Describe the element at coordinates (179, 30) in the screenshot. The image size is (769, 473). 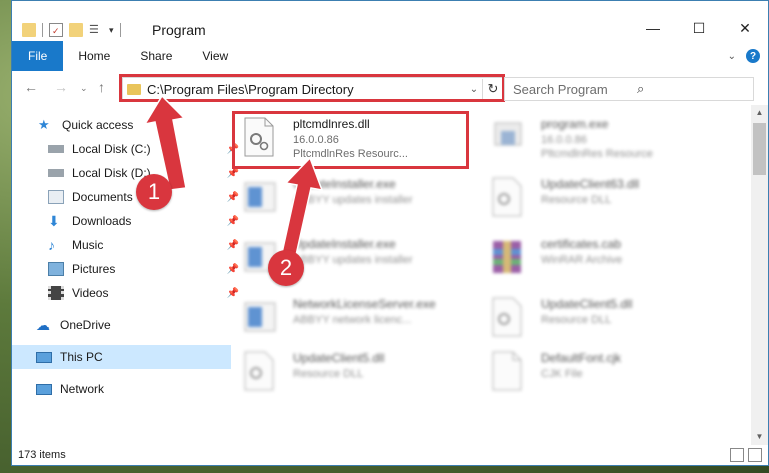
I see `window-title: Program` at that location.